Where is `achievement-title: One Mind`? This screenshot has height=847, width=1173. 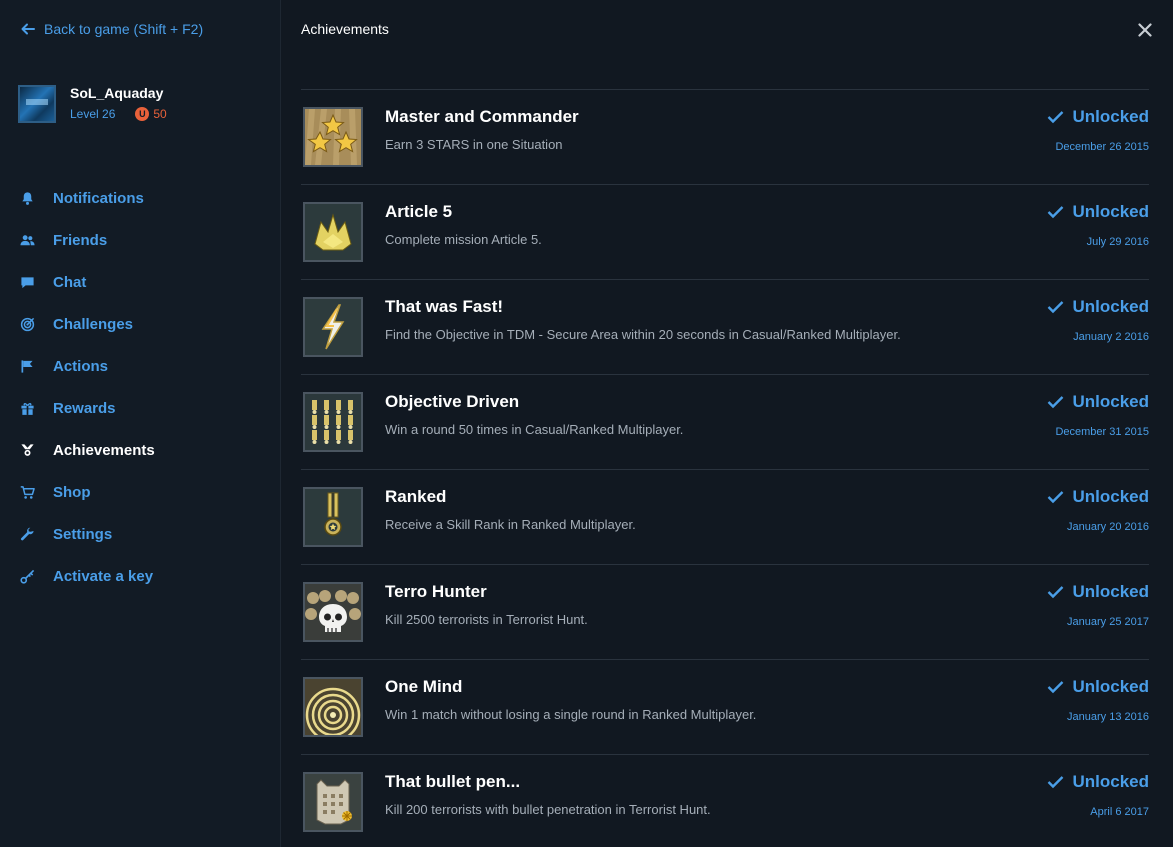
achievement-title: One Mind is located at coordinates (424, 686).